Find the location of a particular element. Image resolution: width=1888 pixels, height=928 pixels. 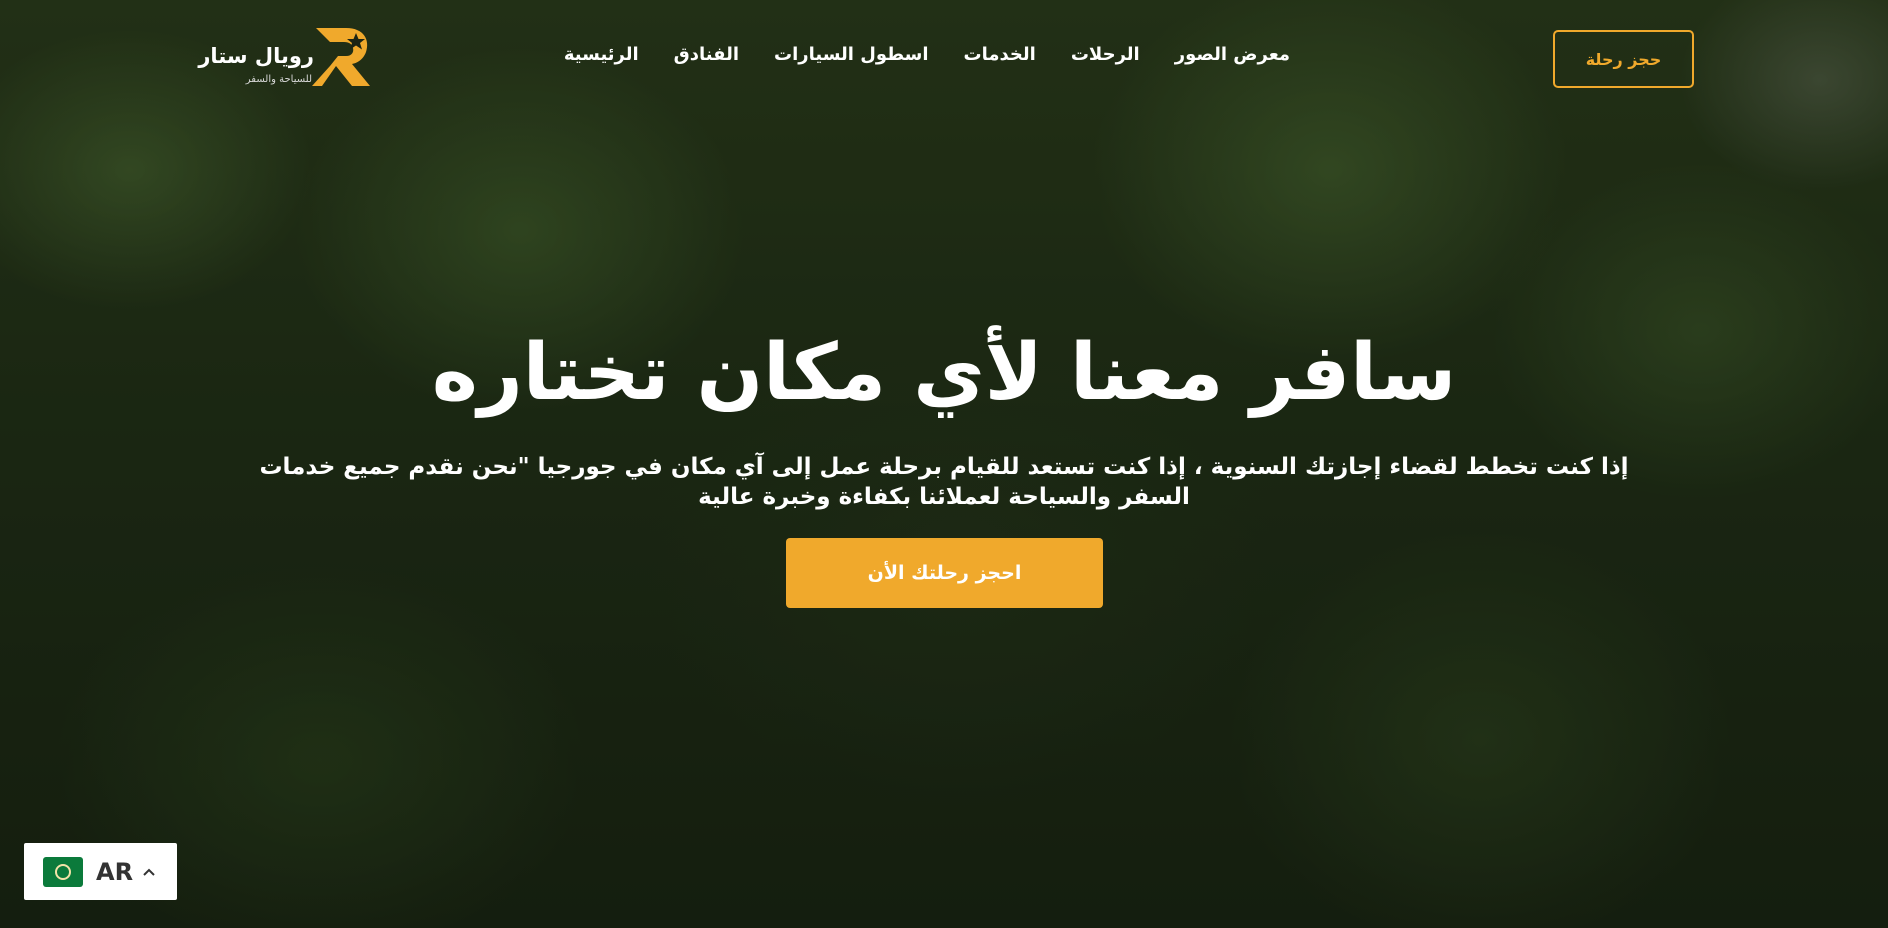

language-code: AR is located at coordinates (115, 871).